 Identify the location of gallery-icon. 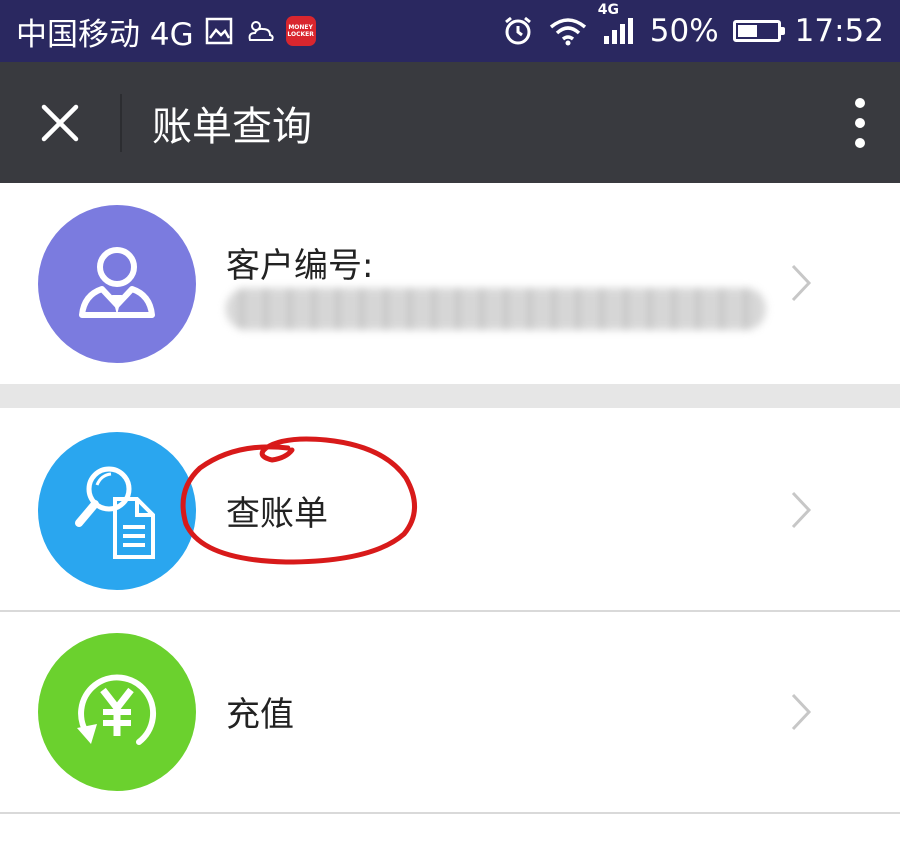
(219, 31).